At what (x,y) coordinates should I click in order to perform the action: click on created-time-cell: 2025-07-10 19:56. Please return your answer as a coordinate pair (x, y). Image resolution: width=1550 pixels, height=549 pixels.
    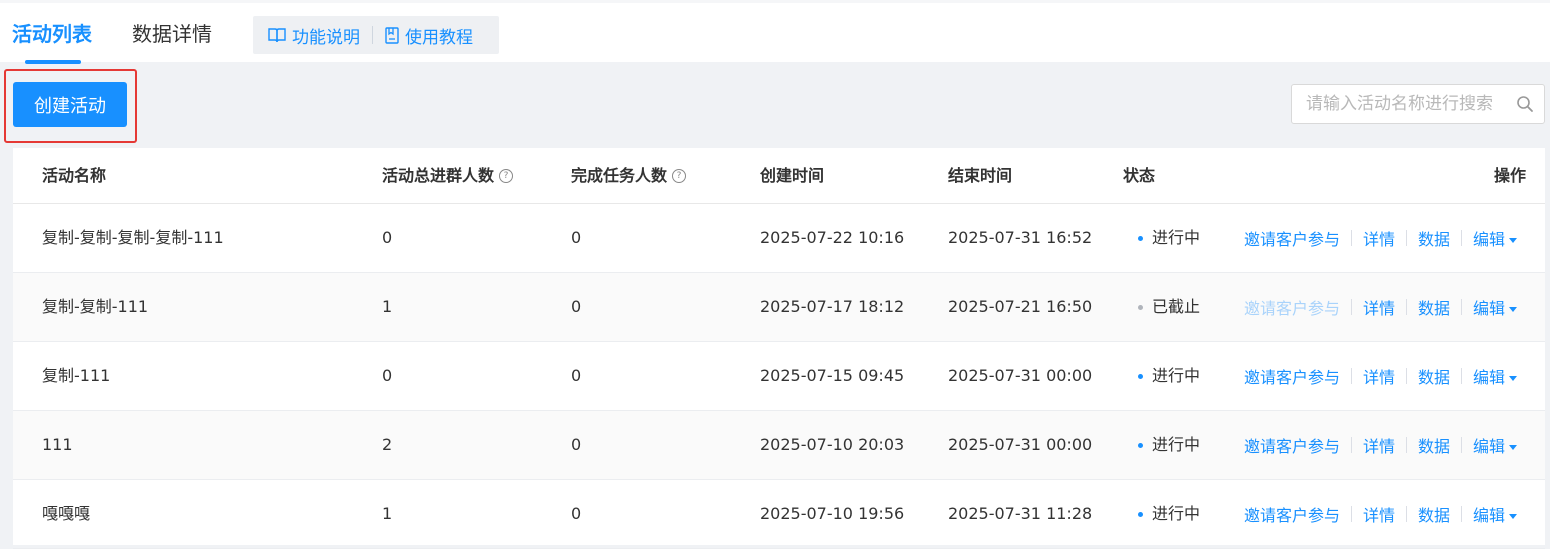
    Looking at the image, I should click on (832, 513).